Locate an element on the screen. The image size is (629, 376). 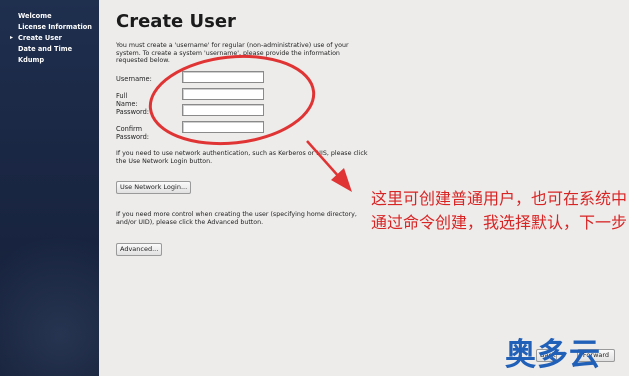
current-step-icon: ▸ is located at coordinates (12, 37).